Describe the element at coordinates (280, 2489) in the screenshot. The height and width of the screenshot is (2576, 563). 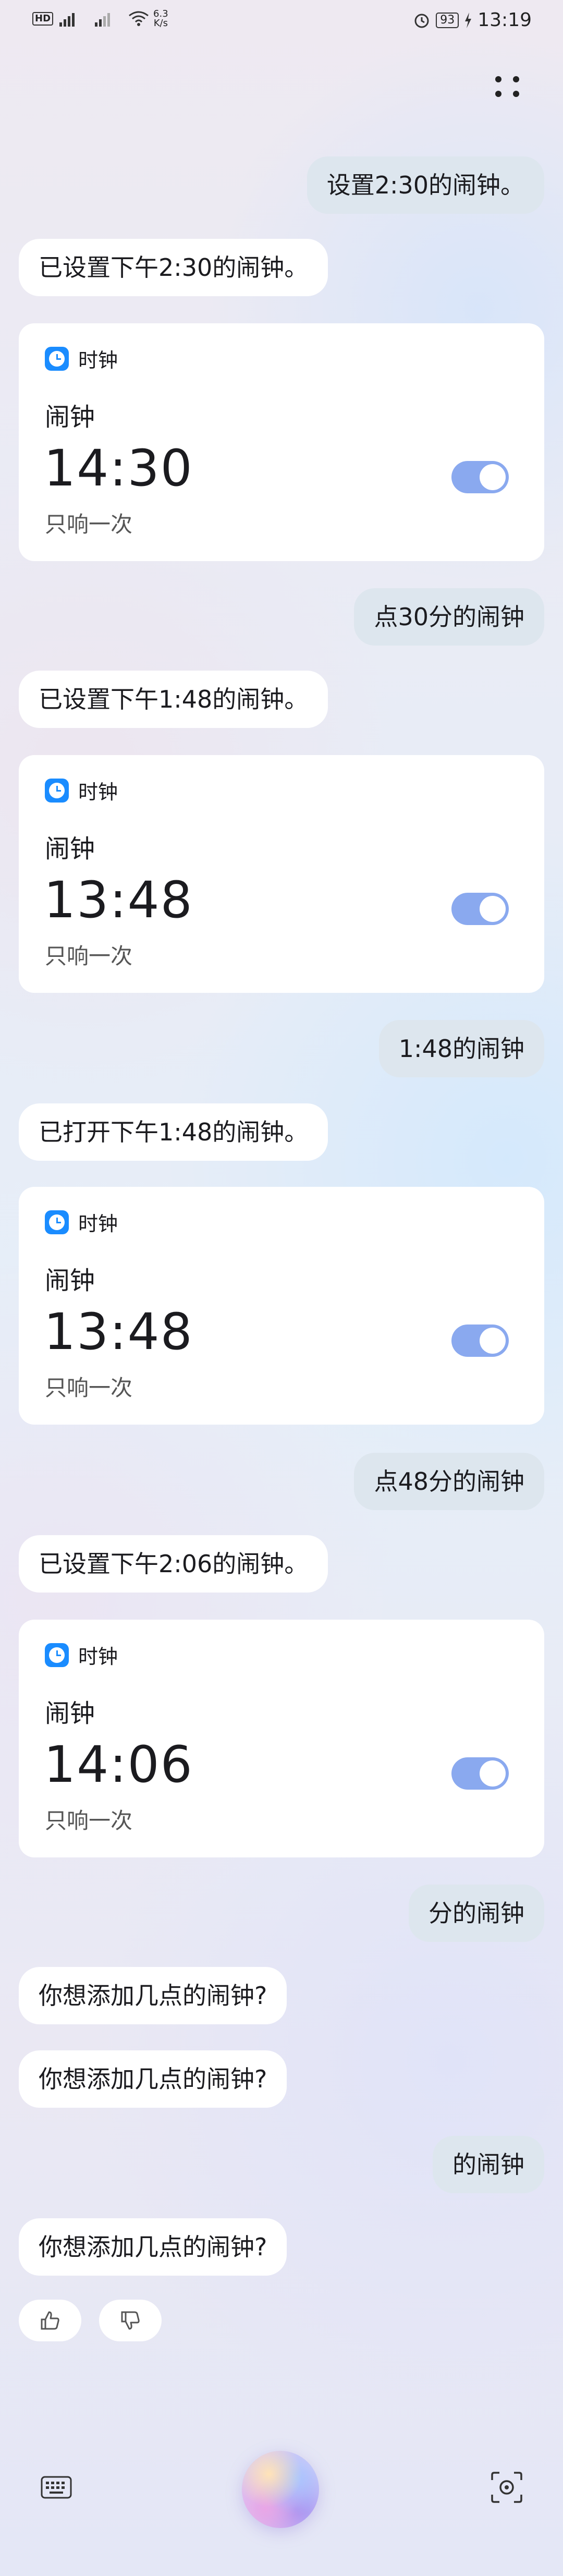
I see `assistant-orb-button` at that location.